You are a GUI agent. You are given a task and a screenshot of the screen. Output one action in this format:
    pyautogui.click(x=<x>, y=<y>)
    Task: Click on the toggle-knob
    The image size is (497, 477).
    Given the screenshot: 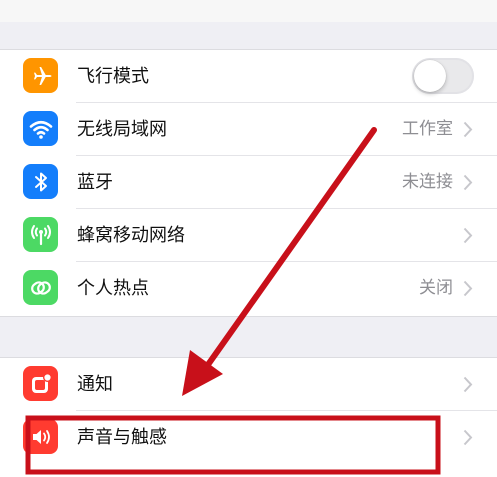 What is the action you would take?
    pyautogui.click(x=430, y=76)
    